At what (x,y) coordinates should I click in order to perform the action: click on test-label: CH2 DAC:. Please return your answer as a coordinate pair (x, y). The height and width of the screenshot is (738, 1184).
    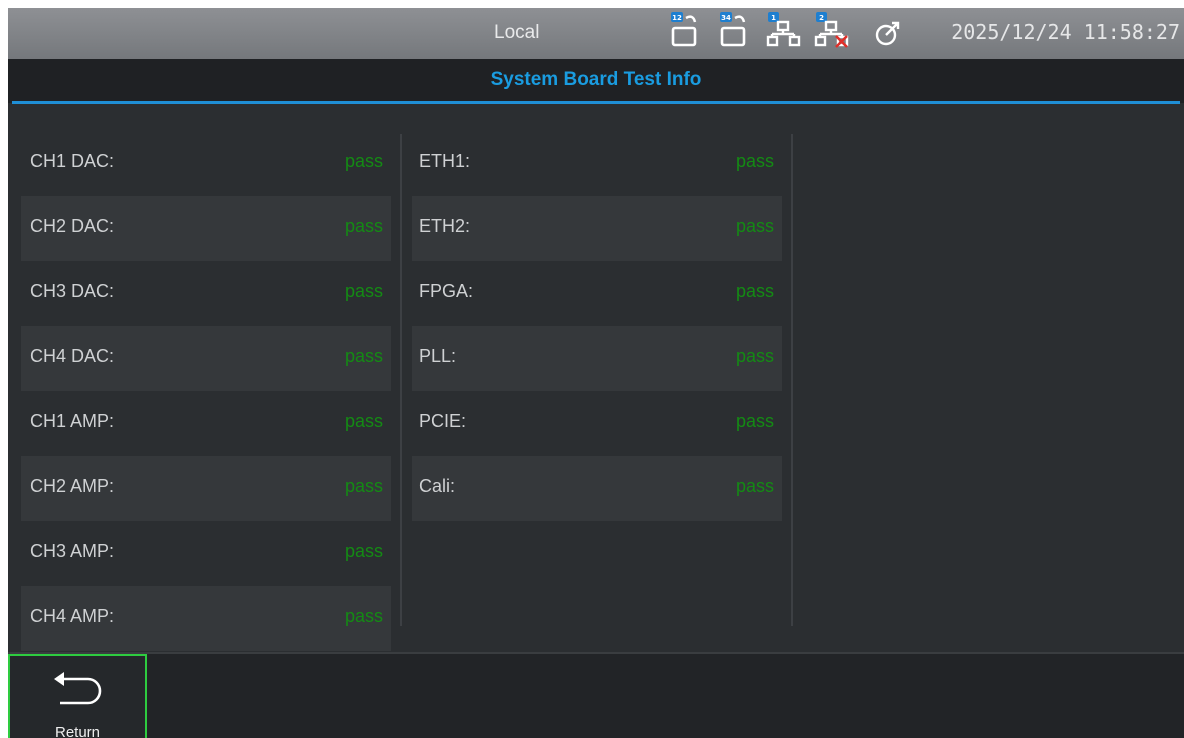
    Looking at the image, I should click on (72, 226).